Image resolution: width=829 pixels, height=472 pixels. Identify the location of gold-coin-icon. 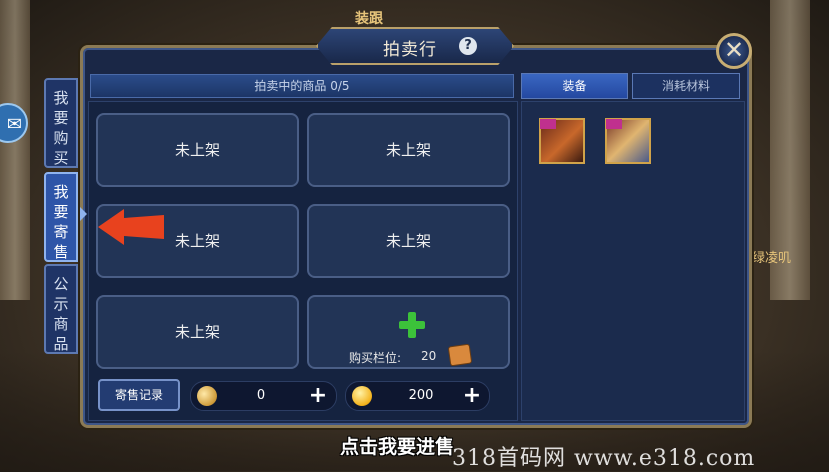
(362, 396).